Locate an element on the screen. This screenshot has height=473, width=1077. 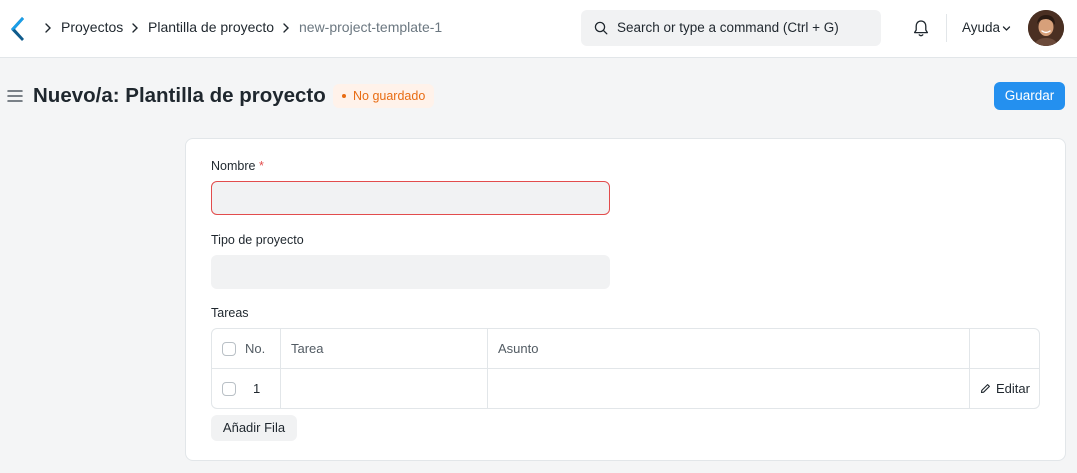
search-input: Search or type a command (Ctrl + G) is located at coordinates (731, 28).